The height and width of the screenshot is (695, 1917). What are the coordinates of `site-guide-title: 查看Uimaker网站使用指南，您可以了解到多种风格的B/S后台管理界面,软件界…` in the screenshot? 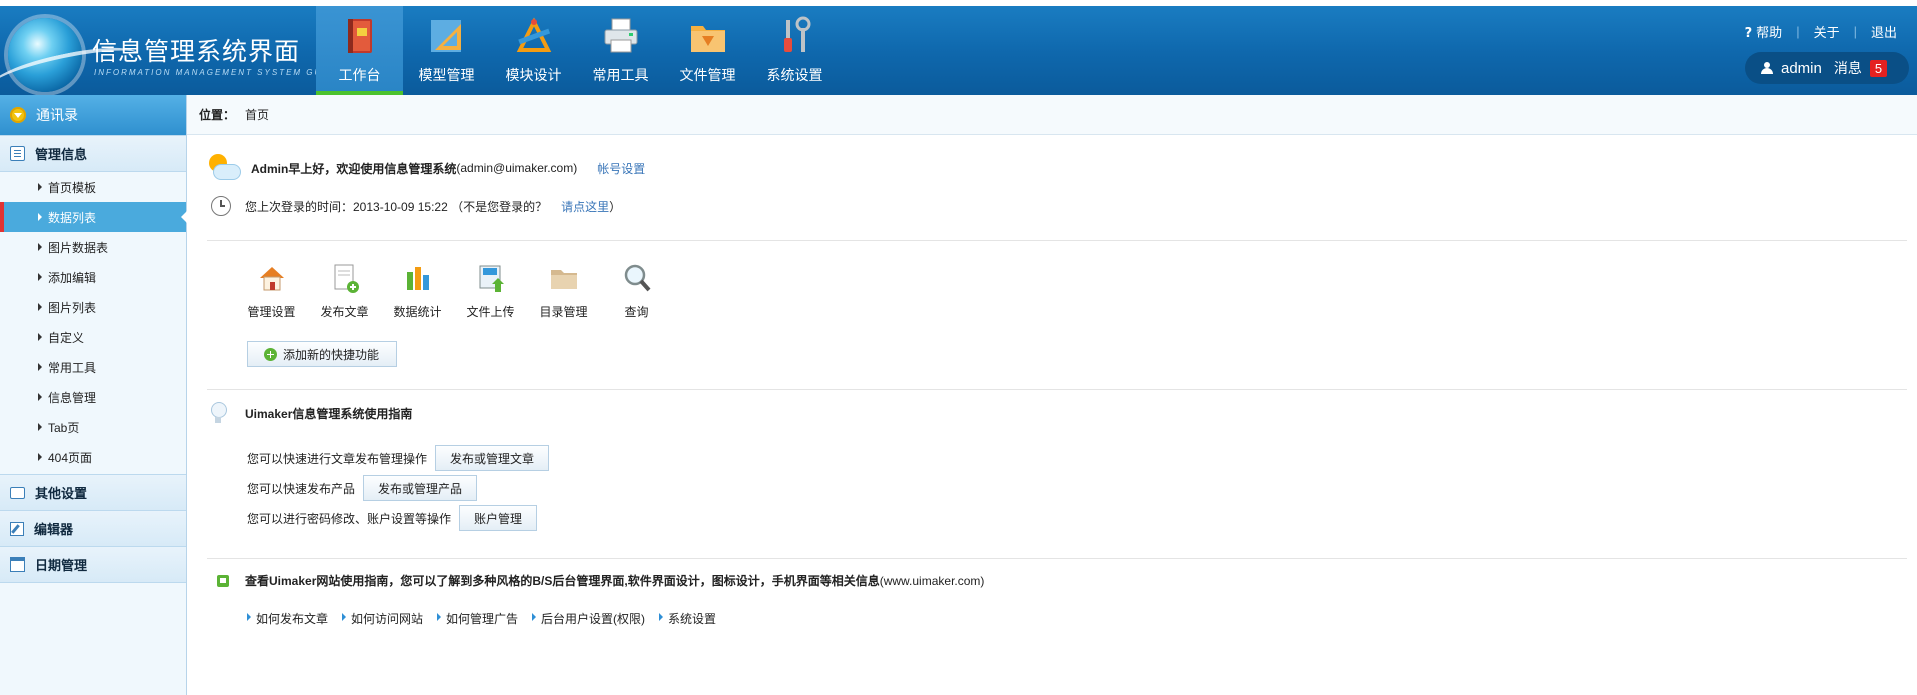 It's located at (600, 580).